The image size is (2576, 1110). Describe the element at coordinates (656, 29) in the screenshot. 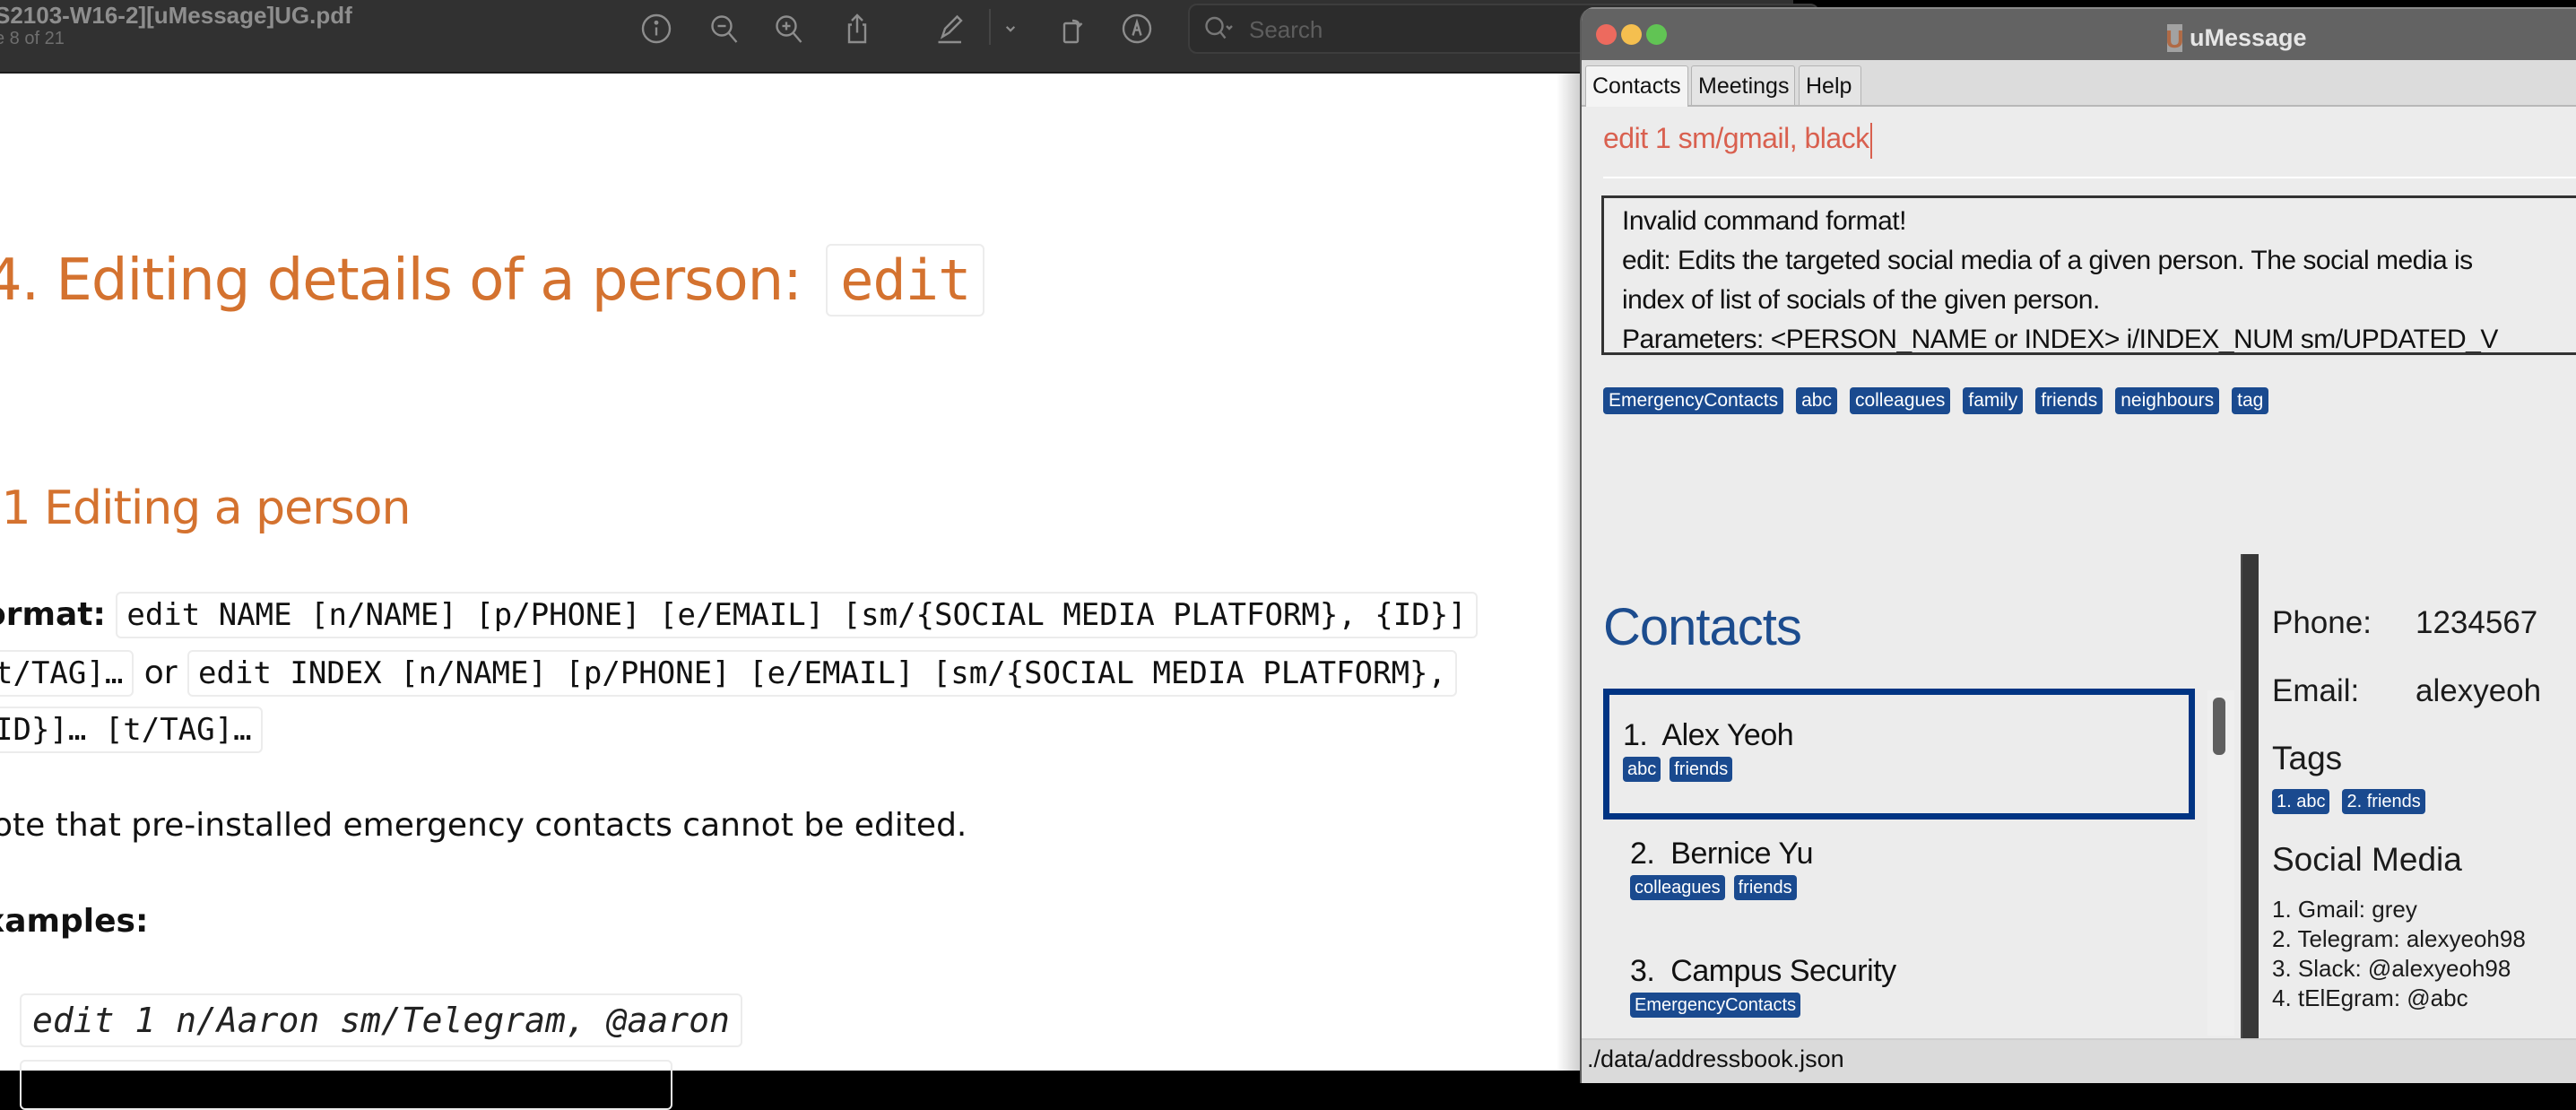

I see `info-icon` at that location.